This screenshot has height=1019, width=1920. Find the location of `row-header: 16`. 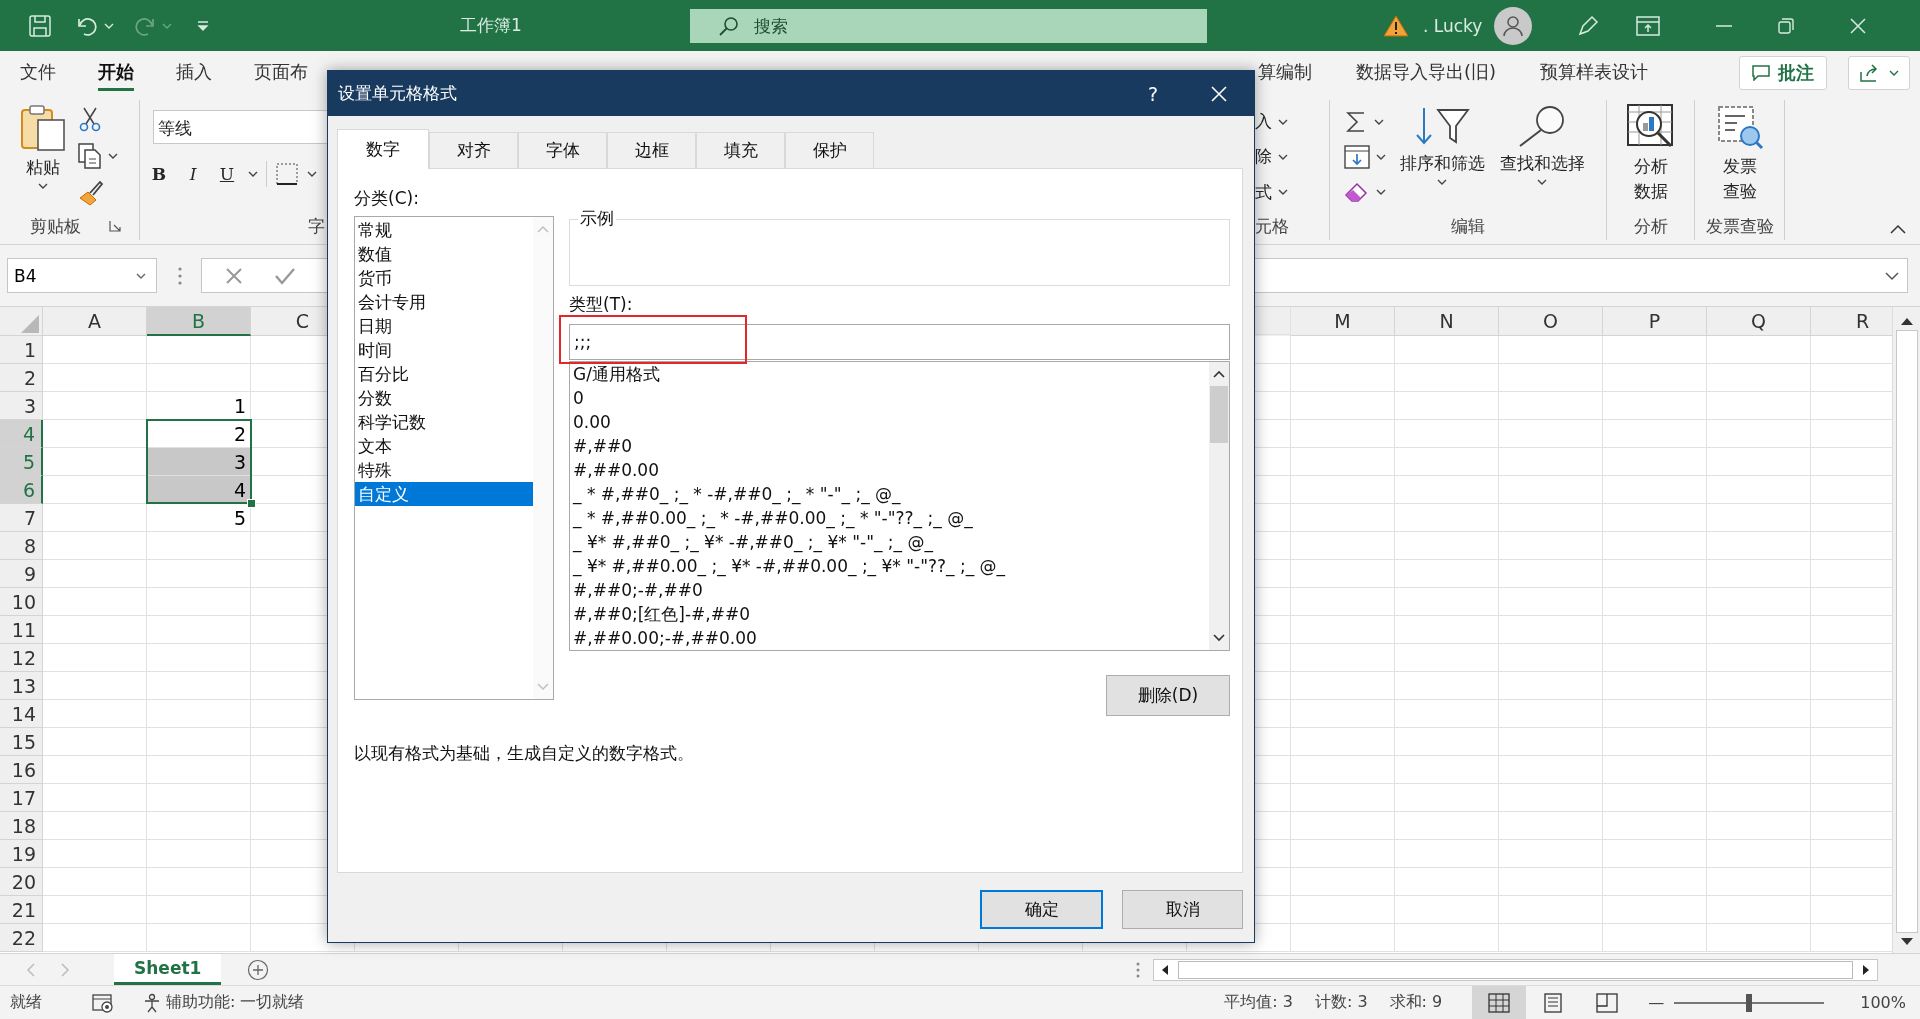

row-header: 16 is located at coordinates (21, 770).